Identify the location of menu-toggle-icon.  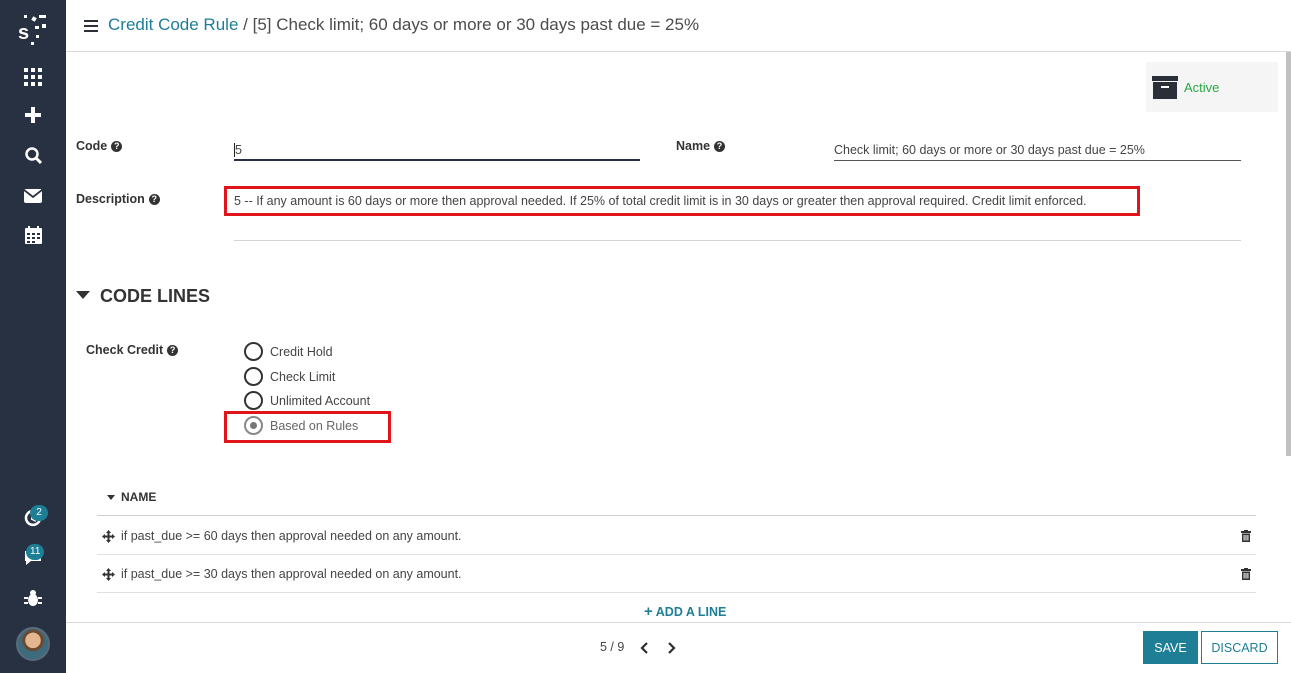
(91, 26).